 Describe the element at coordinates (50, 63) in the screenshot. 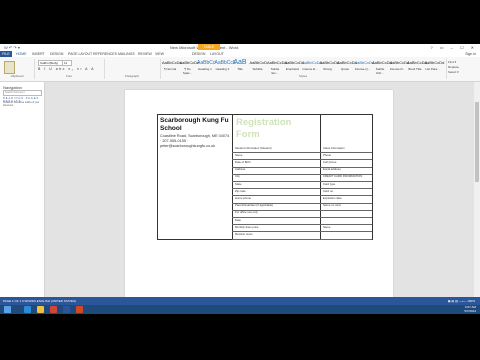

I see `font-name-select: Calibri (Body)` at that location.